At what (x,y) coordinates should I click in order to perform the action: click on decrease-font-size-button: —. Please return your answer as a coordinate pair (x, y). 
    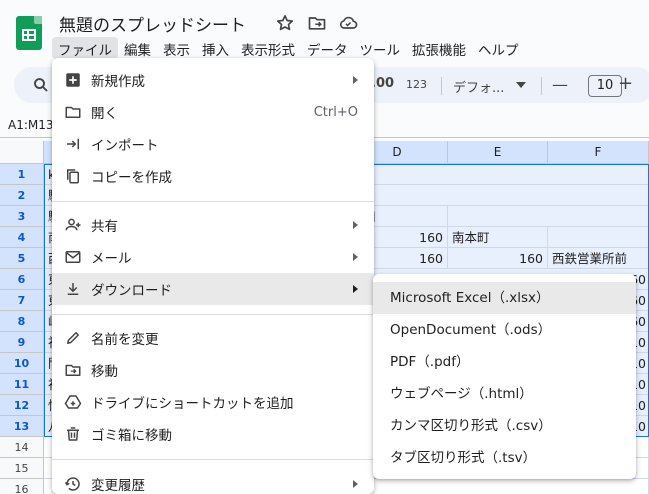
    Looking at the image, I should click on (560, 84).